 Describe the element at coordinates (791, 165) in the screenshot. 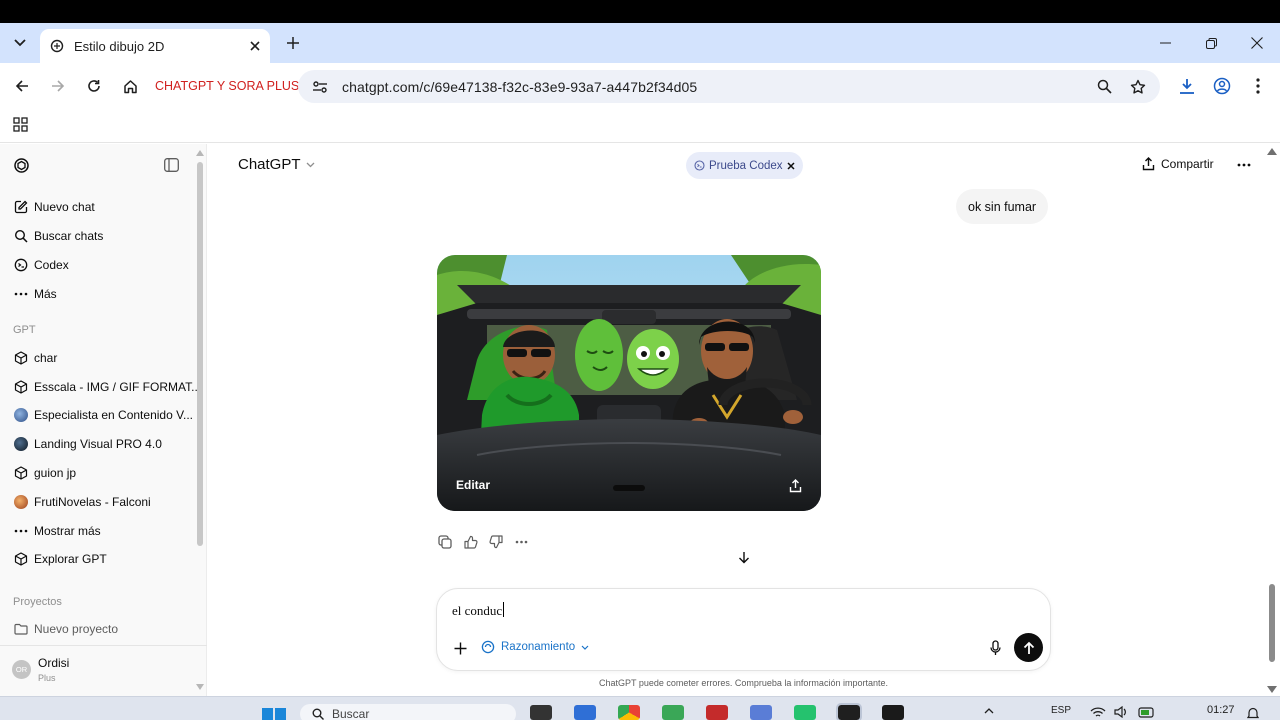

I see `close-icon` at that location.